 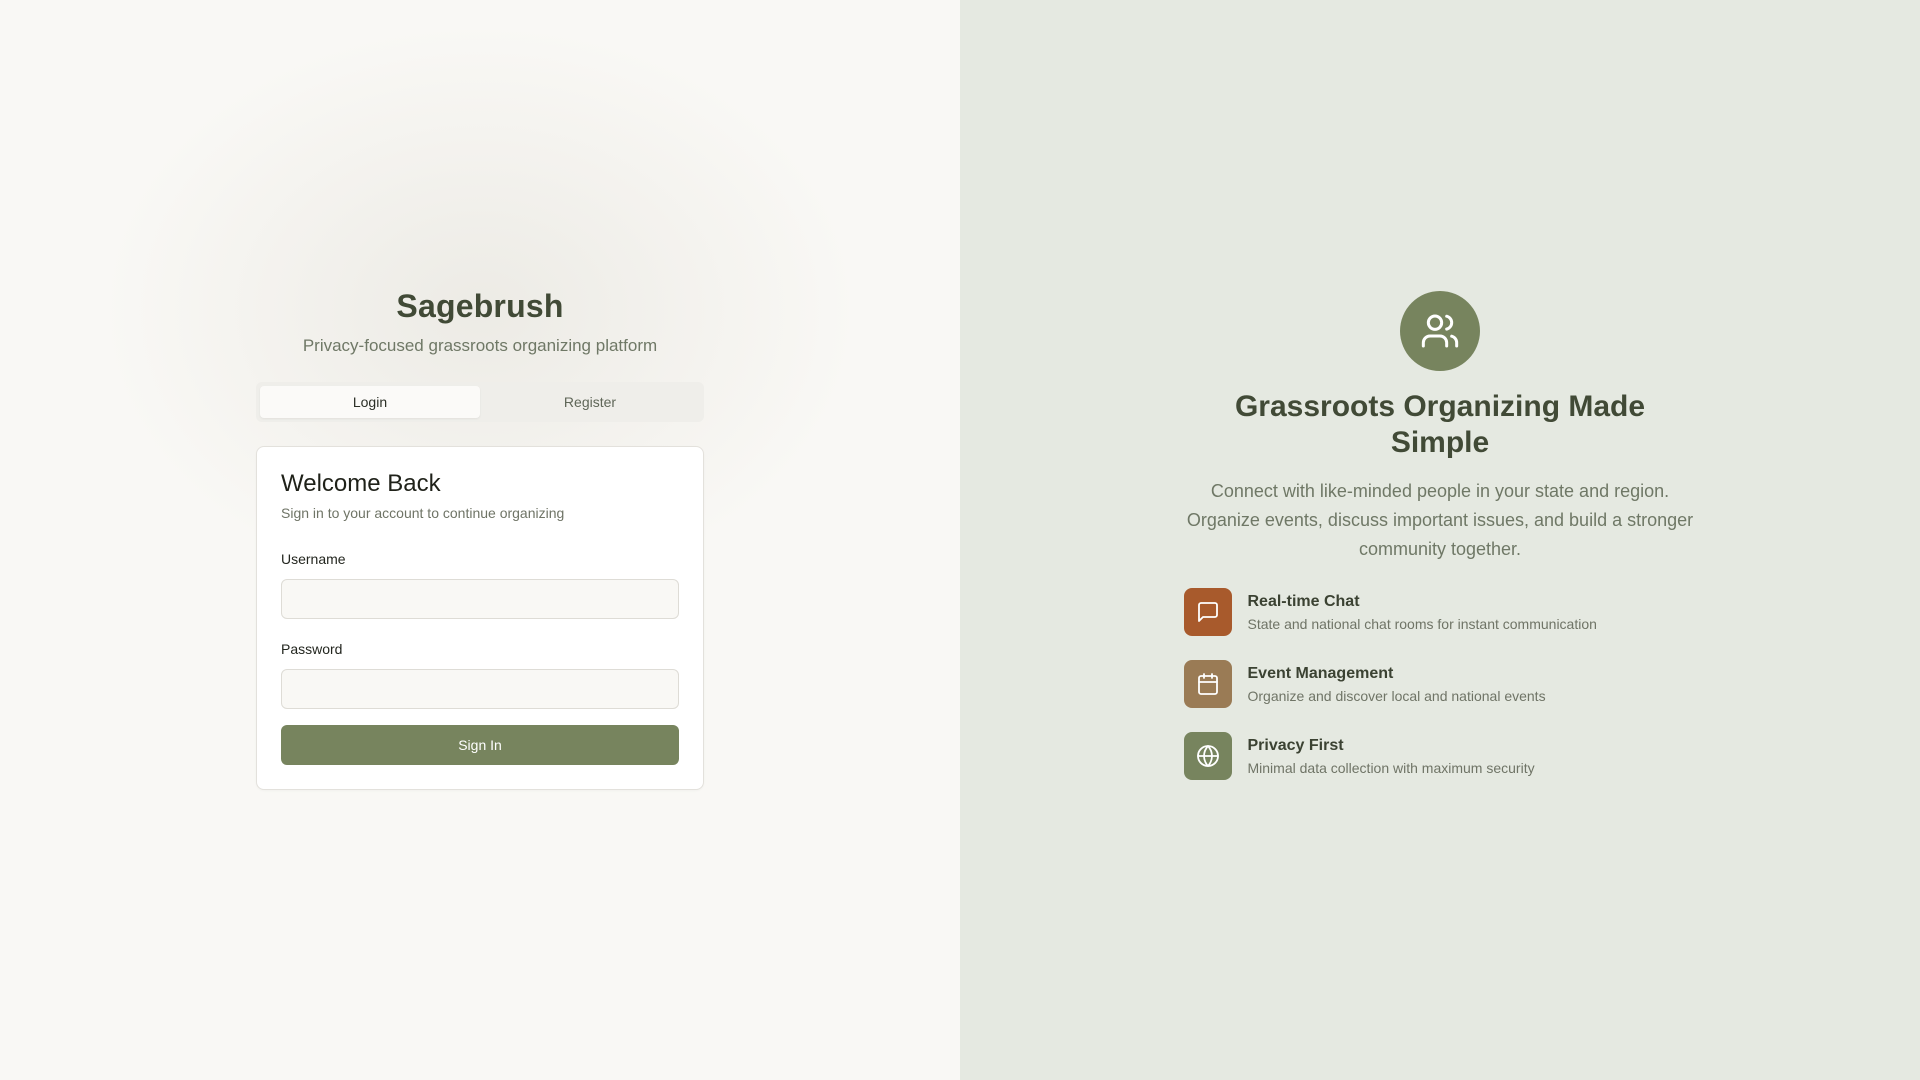 What do you see at coordinates (480, 689) in the screenshot?
I see `password-input` at bounding box center [480, 689].